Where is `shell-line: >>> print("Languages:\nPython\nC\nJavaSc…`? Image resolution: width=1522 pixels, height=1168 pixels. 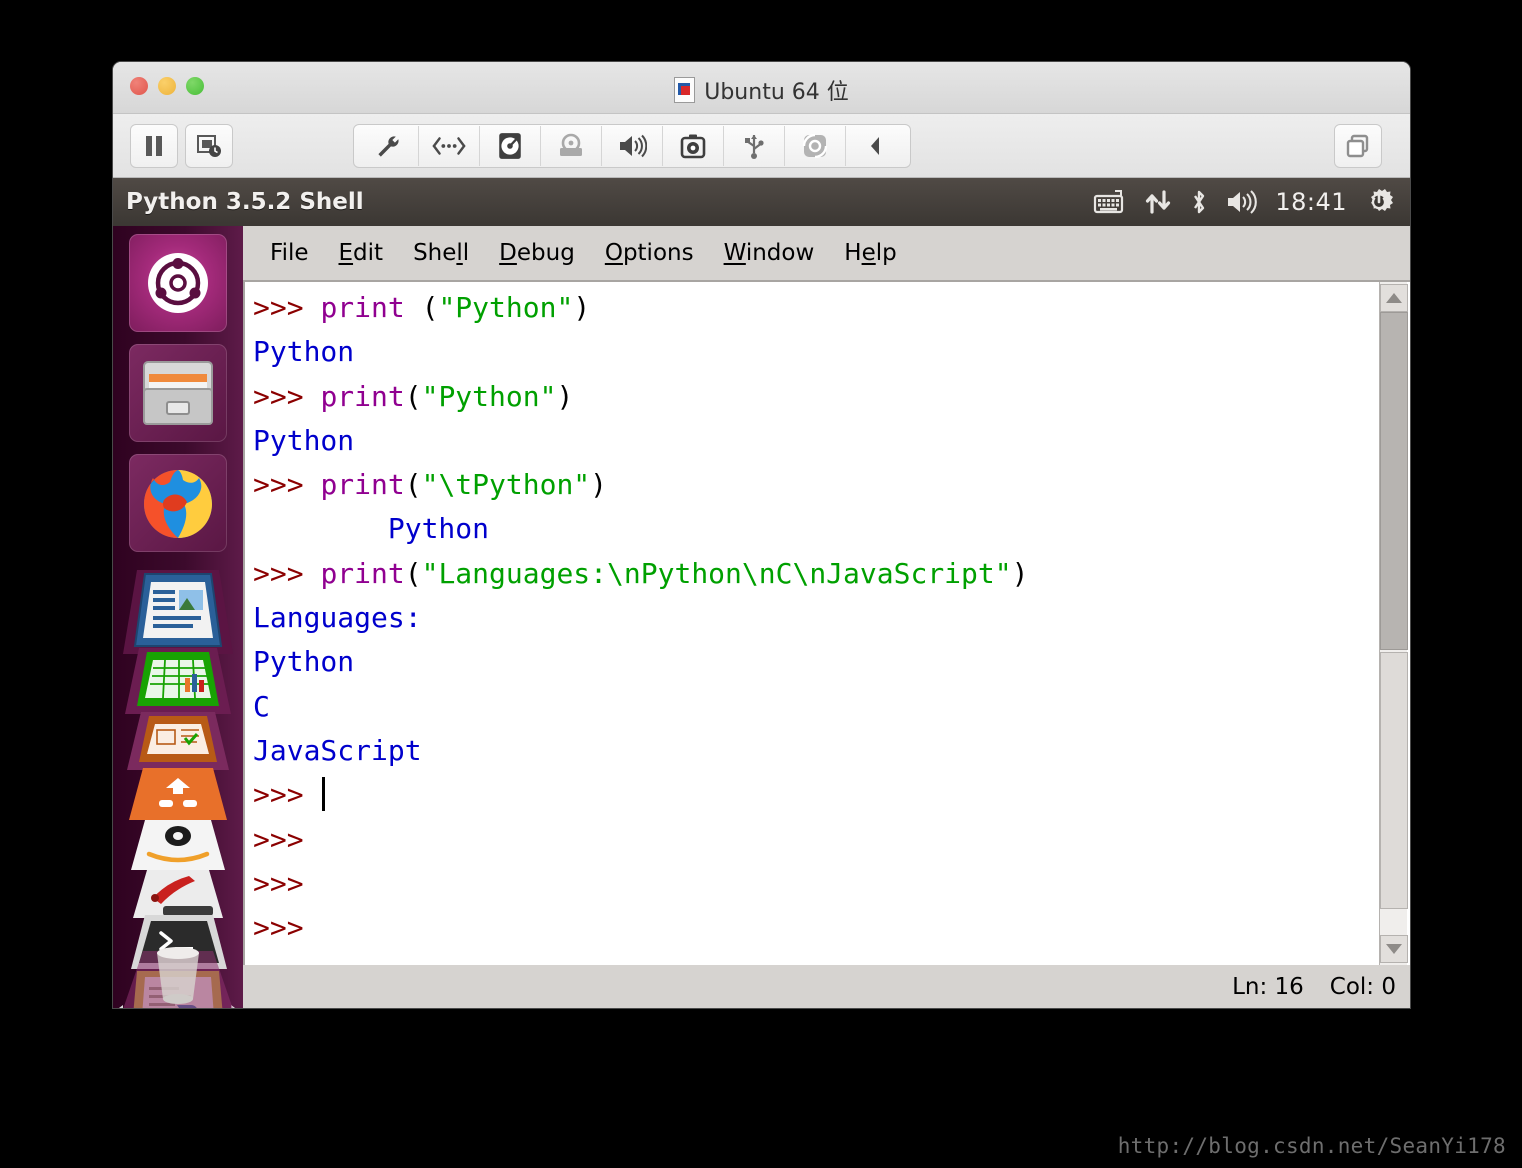
shell-line: >>> print("Languages:\nPython\nC\nJavaSc… is located at coordinates (813, 574).